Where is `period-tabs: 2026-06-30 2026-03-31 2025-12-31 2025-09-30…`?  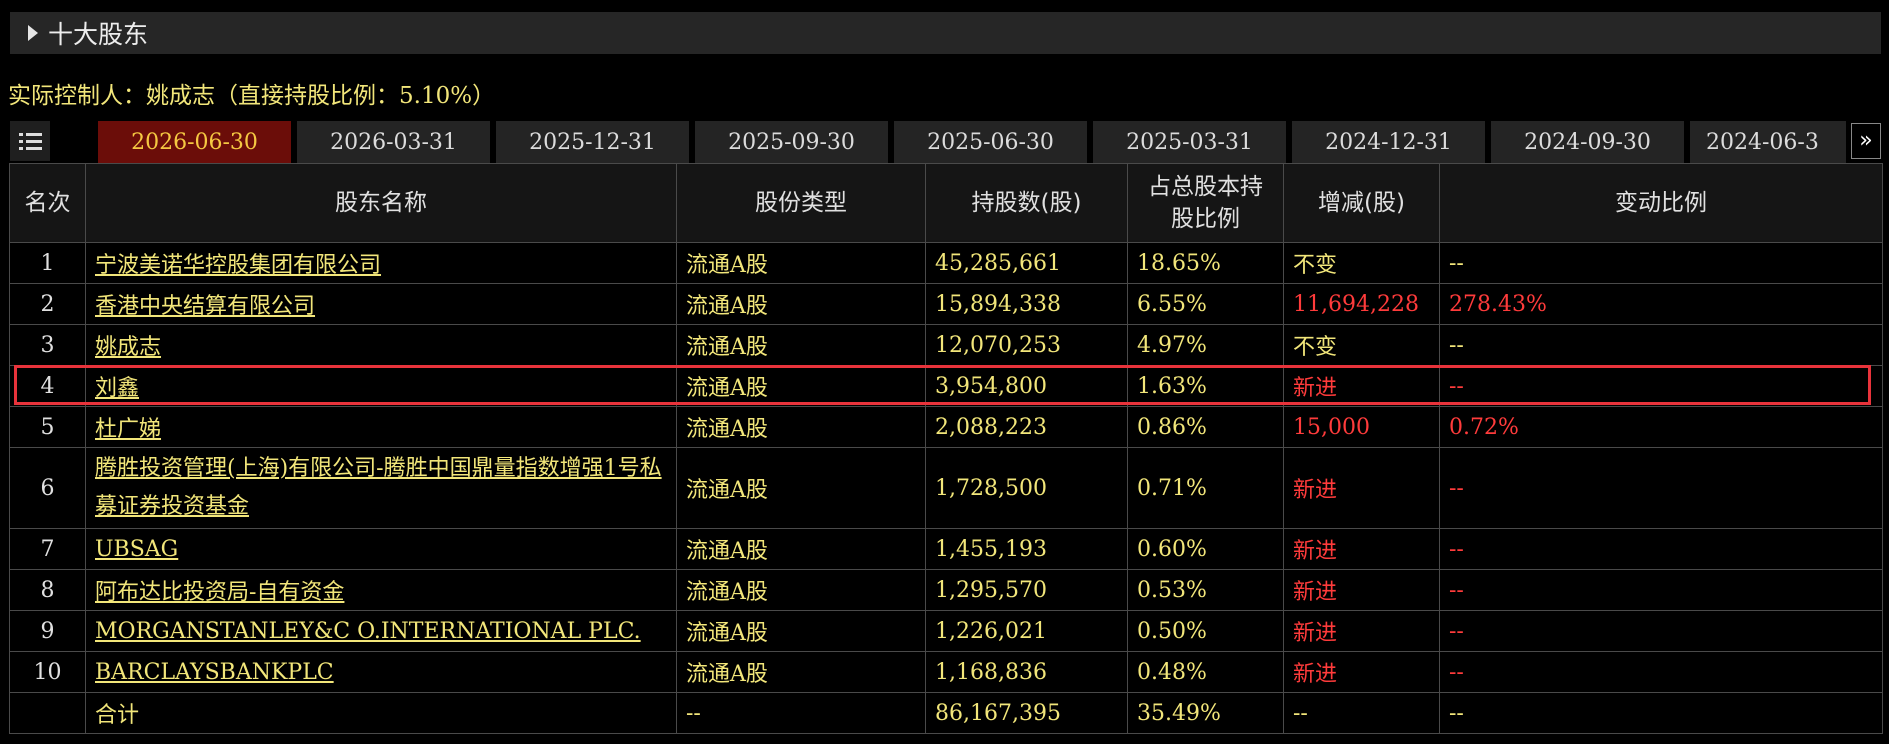 period-tabs: 2026-06-30 2026-03-31 2025-12-31 2025-09-30… is located at coordinates (989, 142).